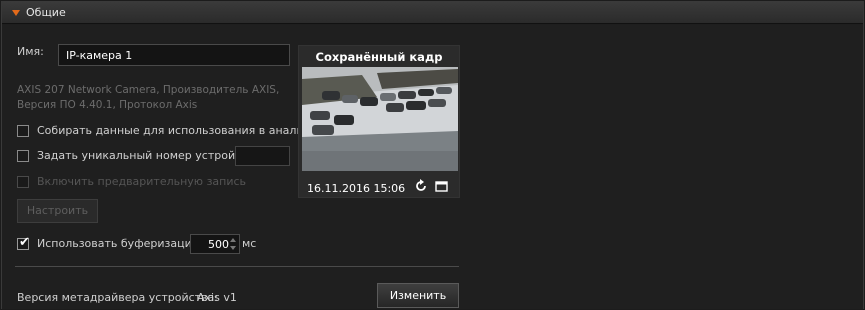  I want to click on prerecord-label: Включить предварительную запись, so click(142, 181).